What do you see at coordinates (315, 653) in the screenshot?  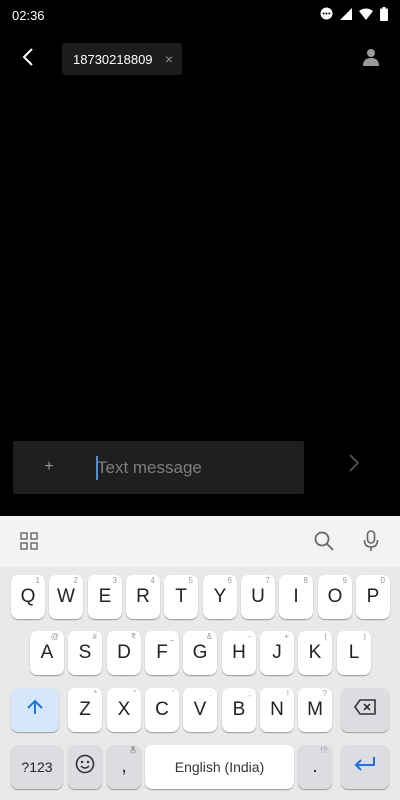 I see `key-k: (K` at bounding box center [315, 653].